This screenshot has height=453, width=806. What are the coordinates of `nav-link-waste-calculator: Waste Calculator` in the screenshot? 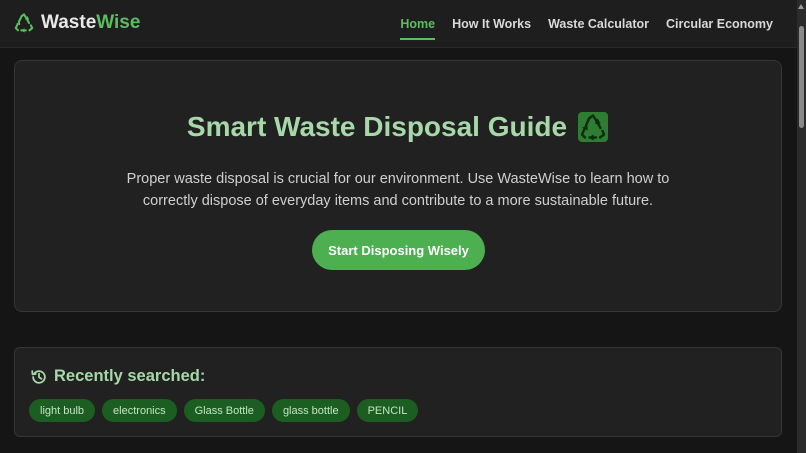 It's located at (598, 24).